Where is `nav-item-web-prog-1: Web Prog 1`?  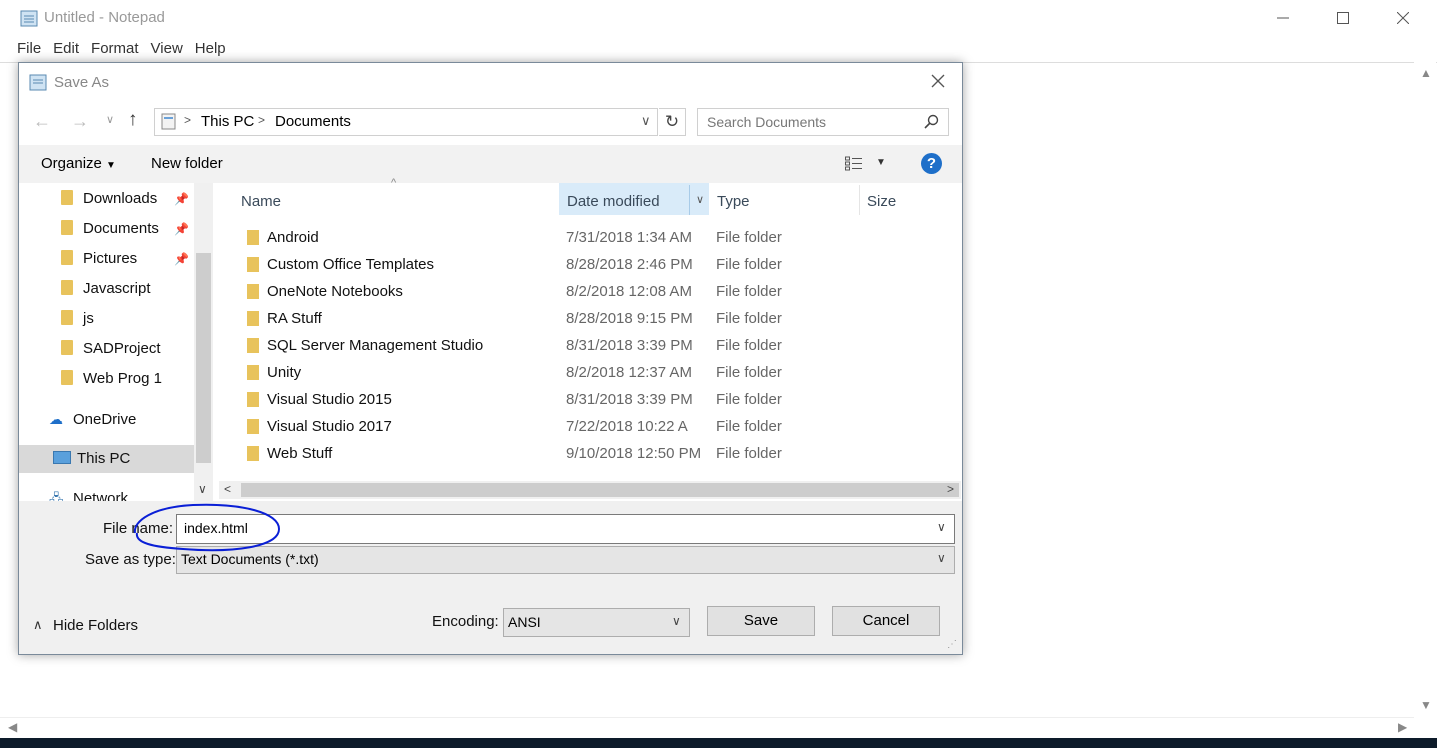 nav-item-web-prog-1: Web Prog 1 is located at coordinates (111, 379).